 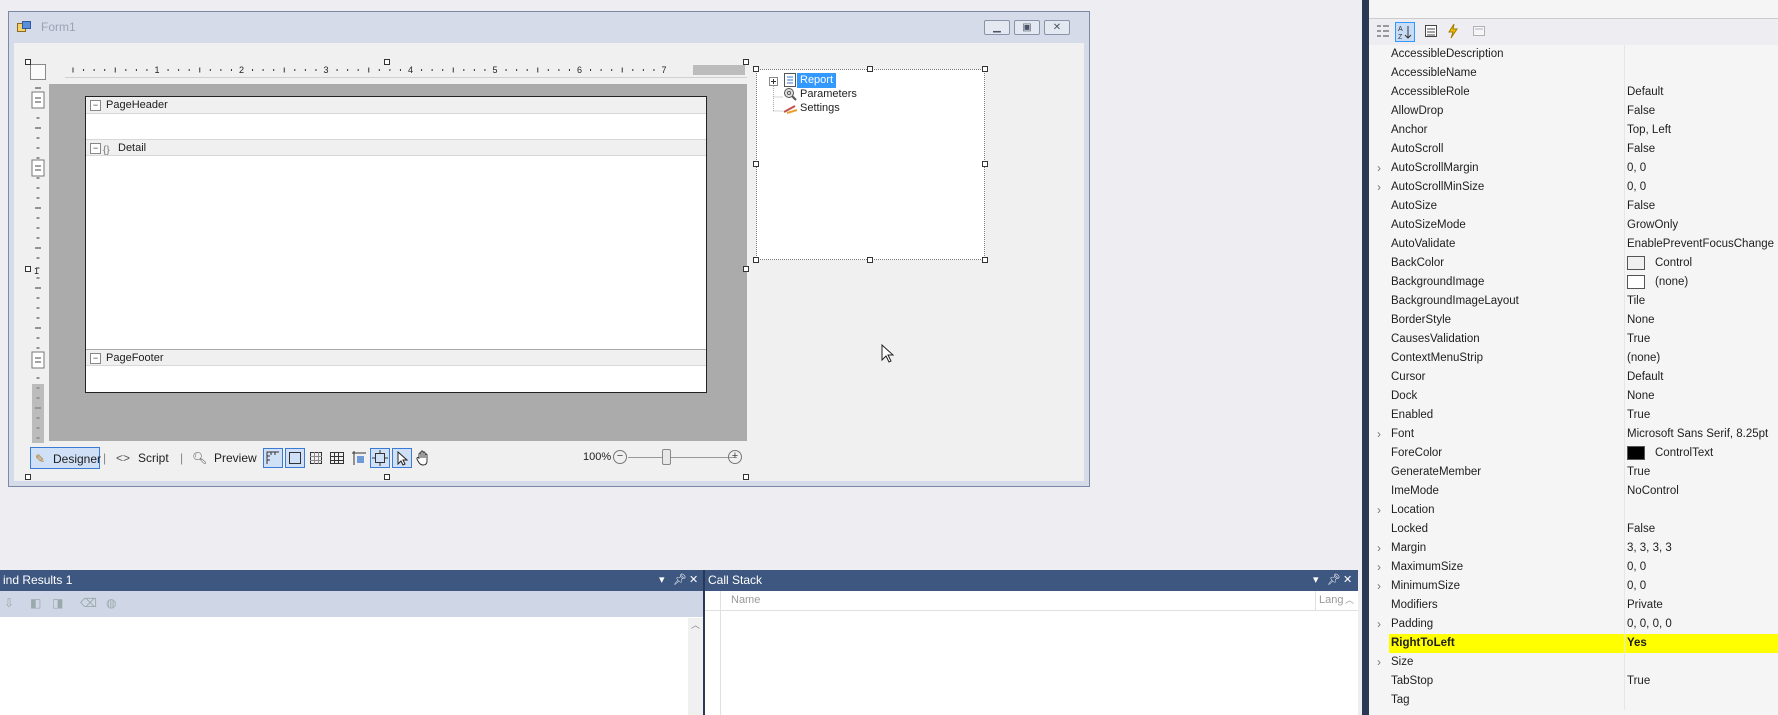 What do you see at coordinates (682, 457) in the screenshot?
I see `zoom-slider-track` at bounding box center [682, 457].